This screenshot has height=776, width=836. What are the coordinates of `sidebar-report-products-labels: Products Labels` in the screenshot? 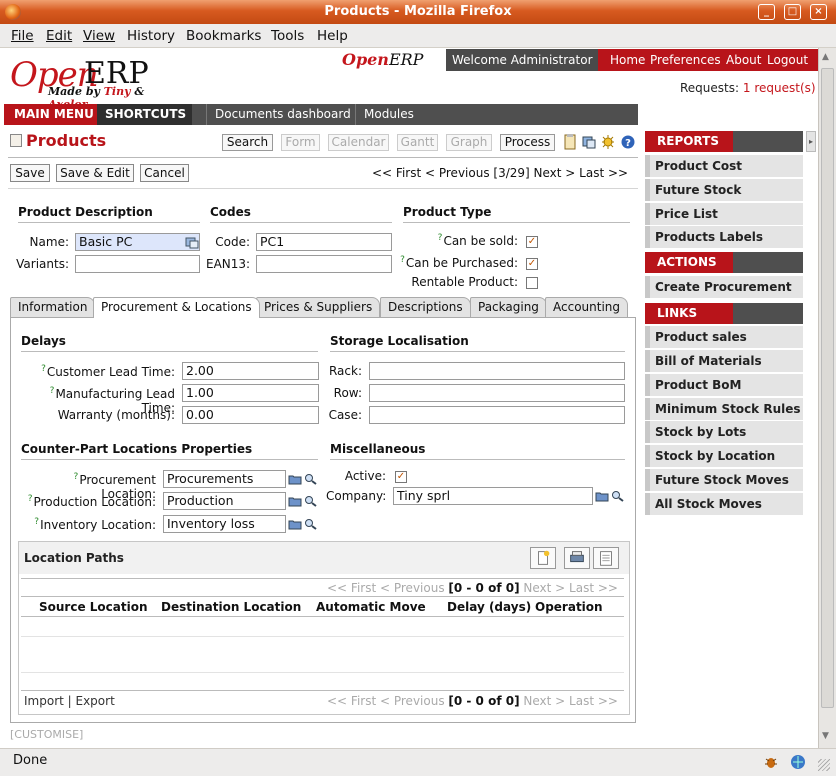 It's located at (724, 237).